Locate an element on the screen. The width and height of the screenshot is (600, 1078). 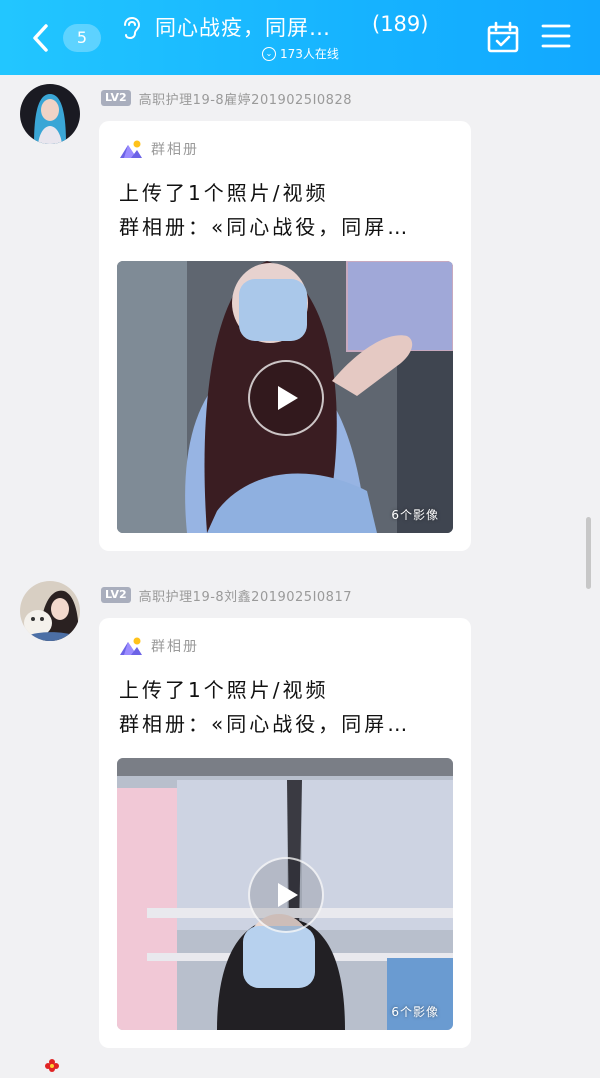
chevron-left-icon is located at coordinates (40, 38).